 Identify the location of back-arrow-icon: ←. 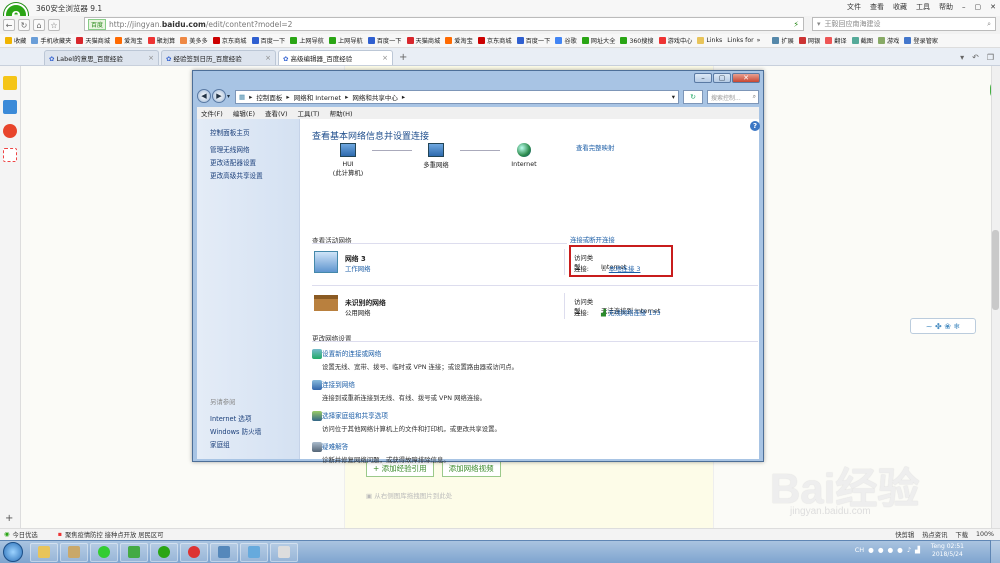
(9, 25).